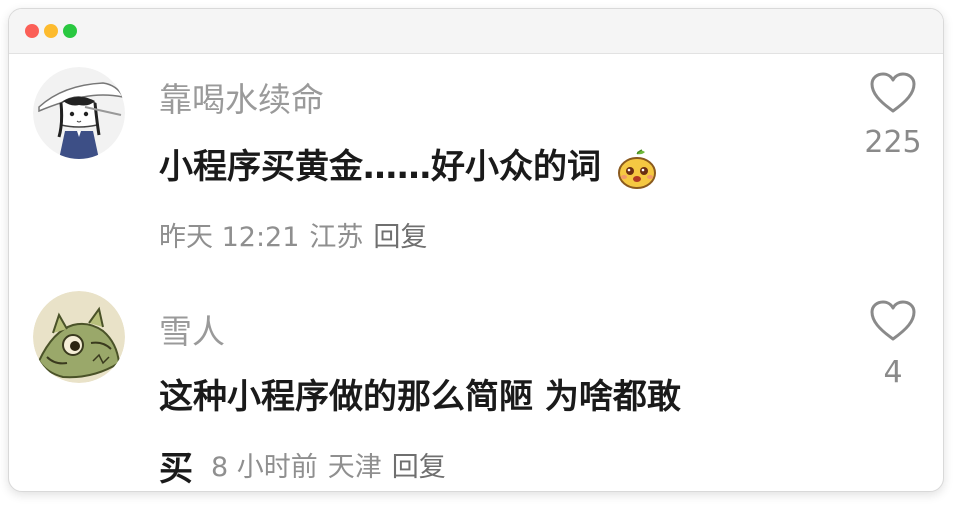 Image resolution: width=956 pixels, height=506 pixels. Describe the element at coordinates (354, 467) in the screenshot. I see `comment-location: 天津` at that location.